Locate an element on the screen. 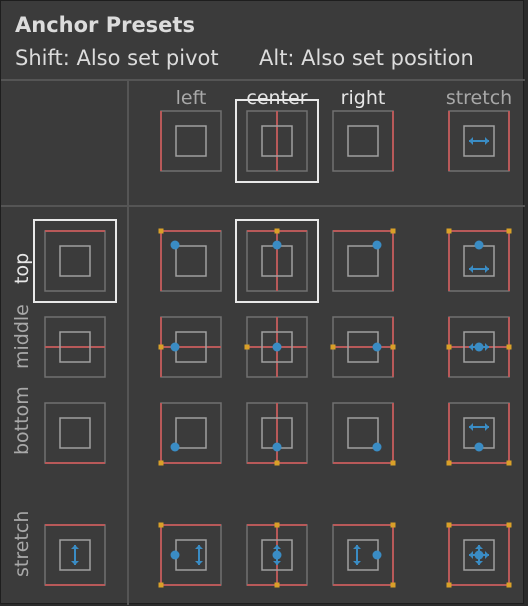 Image resolution: width=528 pixels, height=606 pixels. anchor-preset-center-middle is located at coordinates (277, 347).